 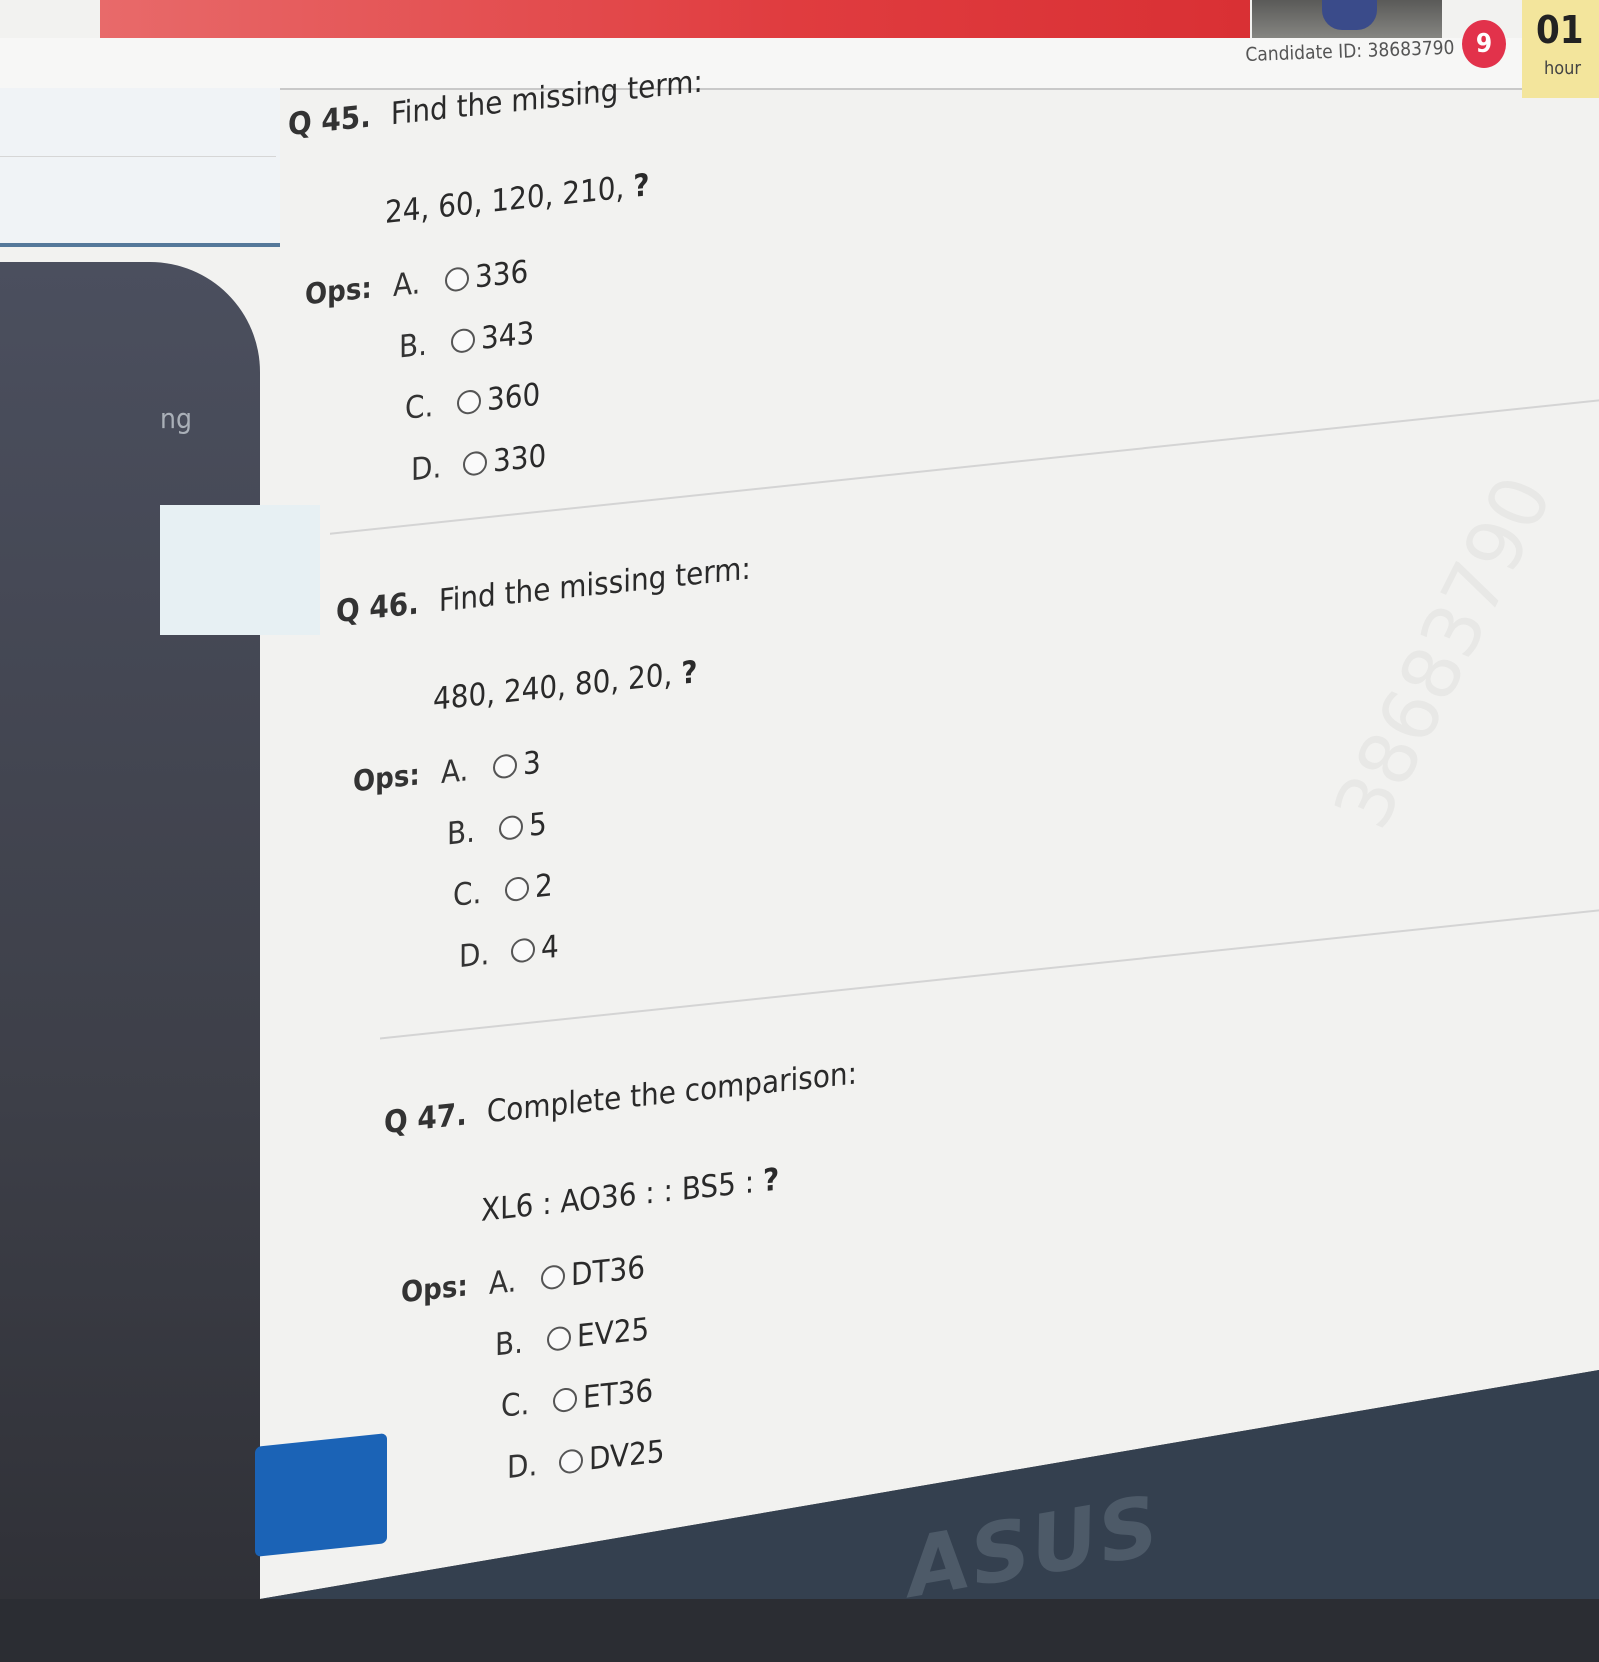 I want to click on option-value: 330, so click(x=520, y=459).